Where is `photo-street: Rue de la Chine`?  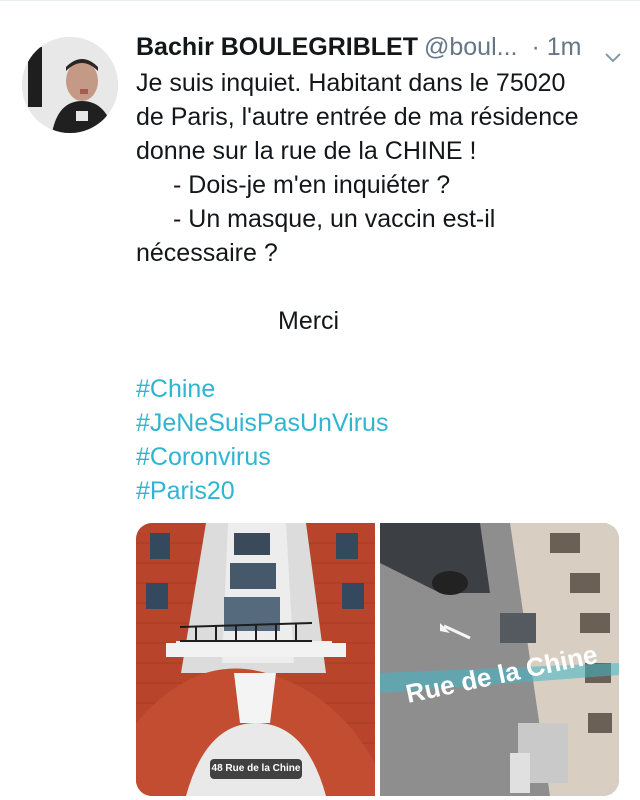
photo-street: Rue de la Chine is located at coordinates (499, 659).